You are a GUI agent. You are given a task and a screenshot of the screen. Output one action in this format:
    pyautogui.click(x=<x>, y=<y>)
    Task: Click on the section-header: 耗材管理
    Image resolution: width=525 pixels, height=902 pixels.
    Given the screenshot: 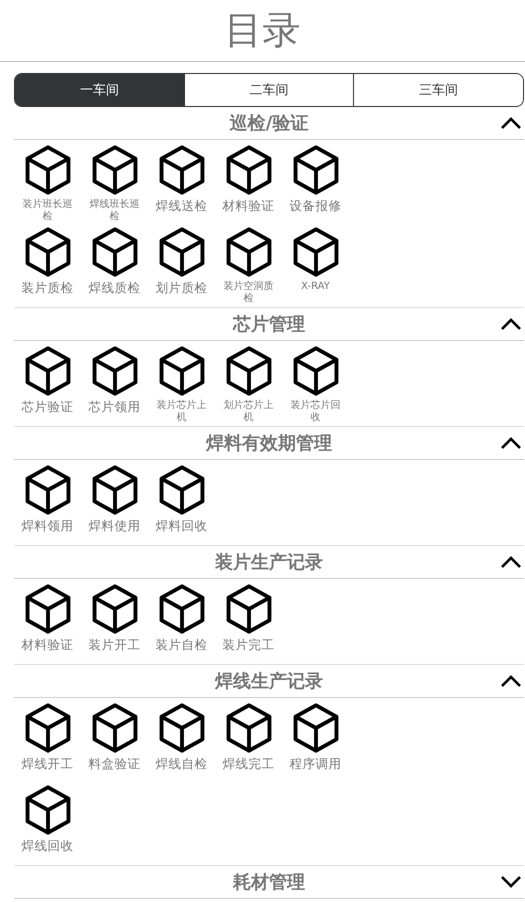 What is the action you would take?
    pyautogui.click(x=269, y=882)
    